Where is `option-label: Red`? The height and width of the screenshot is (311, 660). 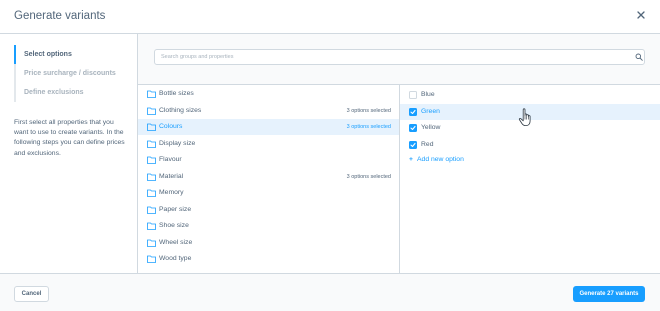 option-label: Red is located at coordinates (427, 144).